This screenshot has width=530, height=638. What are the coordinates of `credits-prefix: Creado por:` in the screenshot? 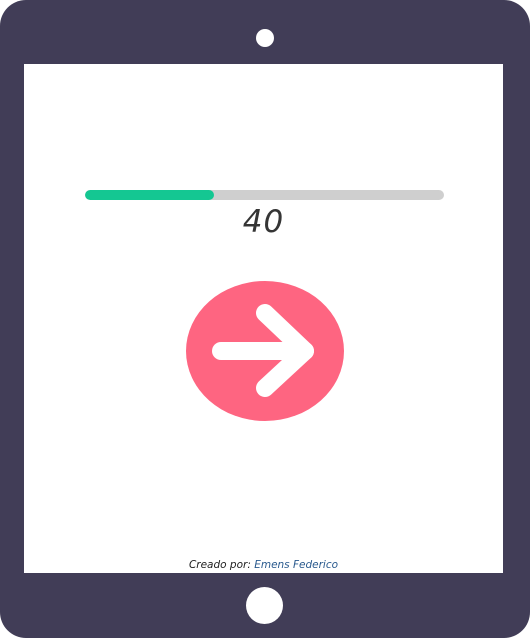 It's located at (219, 565).